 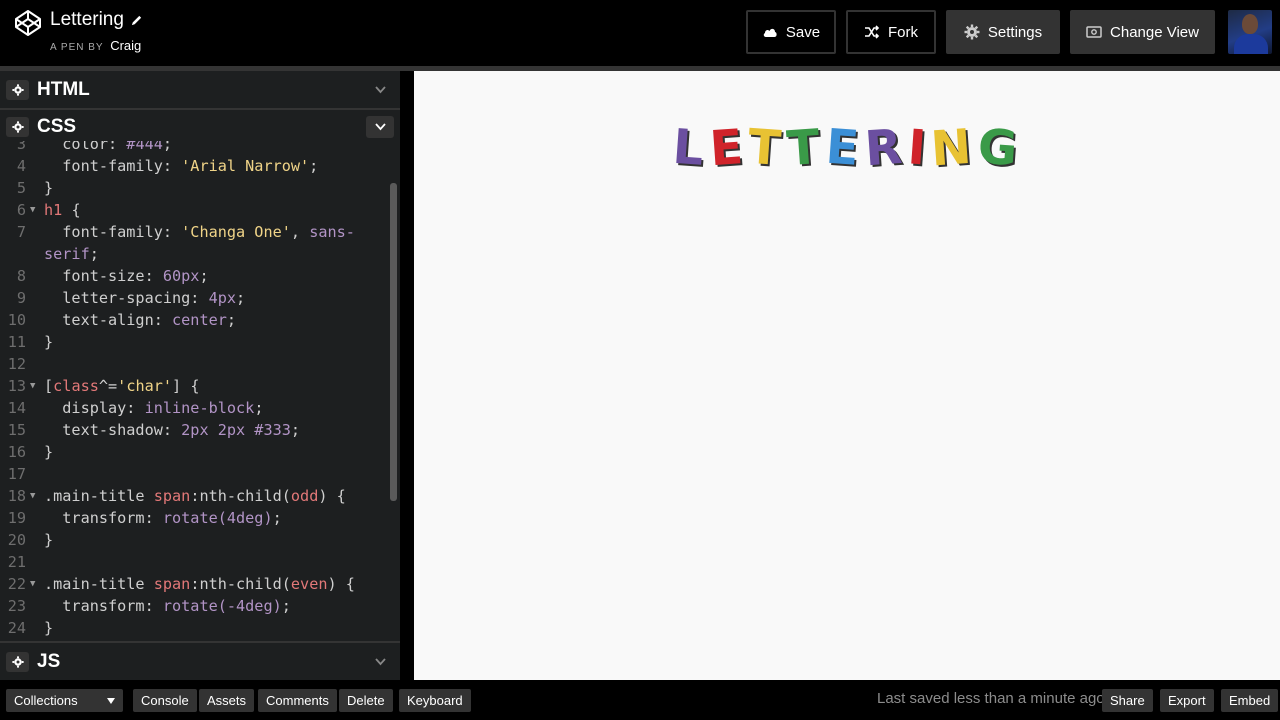 What do you see at coordinates (1127, 700) in the screenshot?
I see `share-button: Share` at bounding box center [1127, 700].